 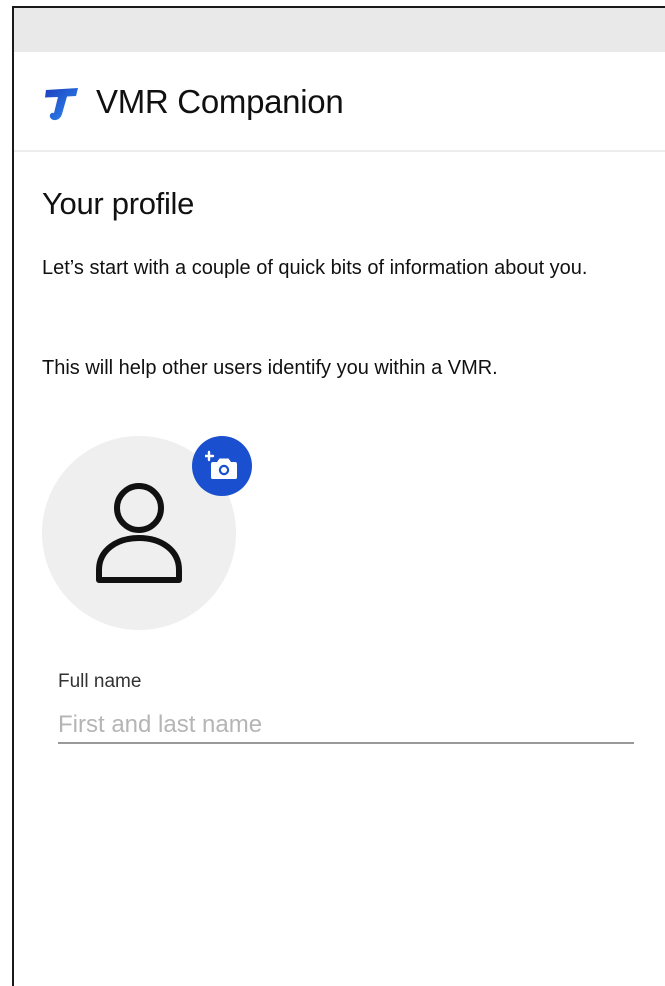 I want to click on add-photo-camera-icon, so click(x=221, y=464).